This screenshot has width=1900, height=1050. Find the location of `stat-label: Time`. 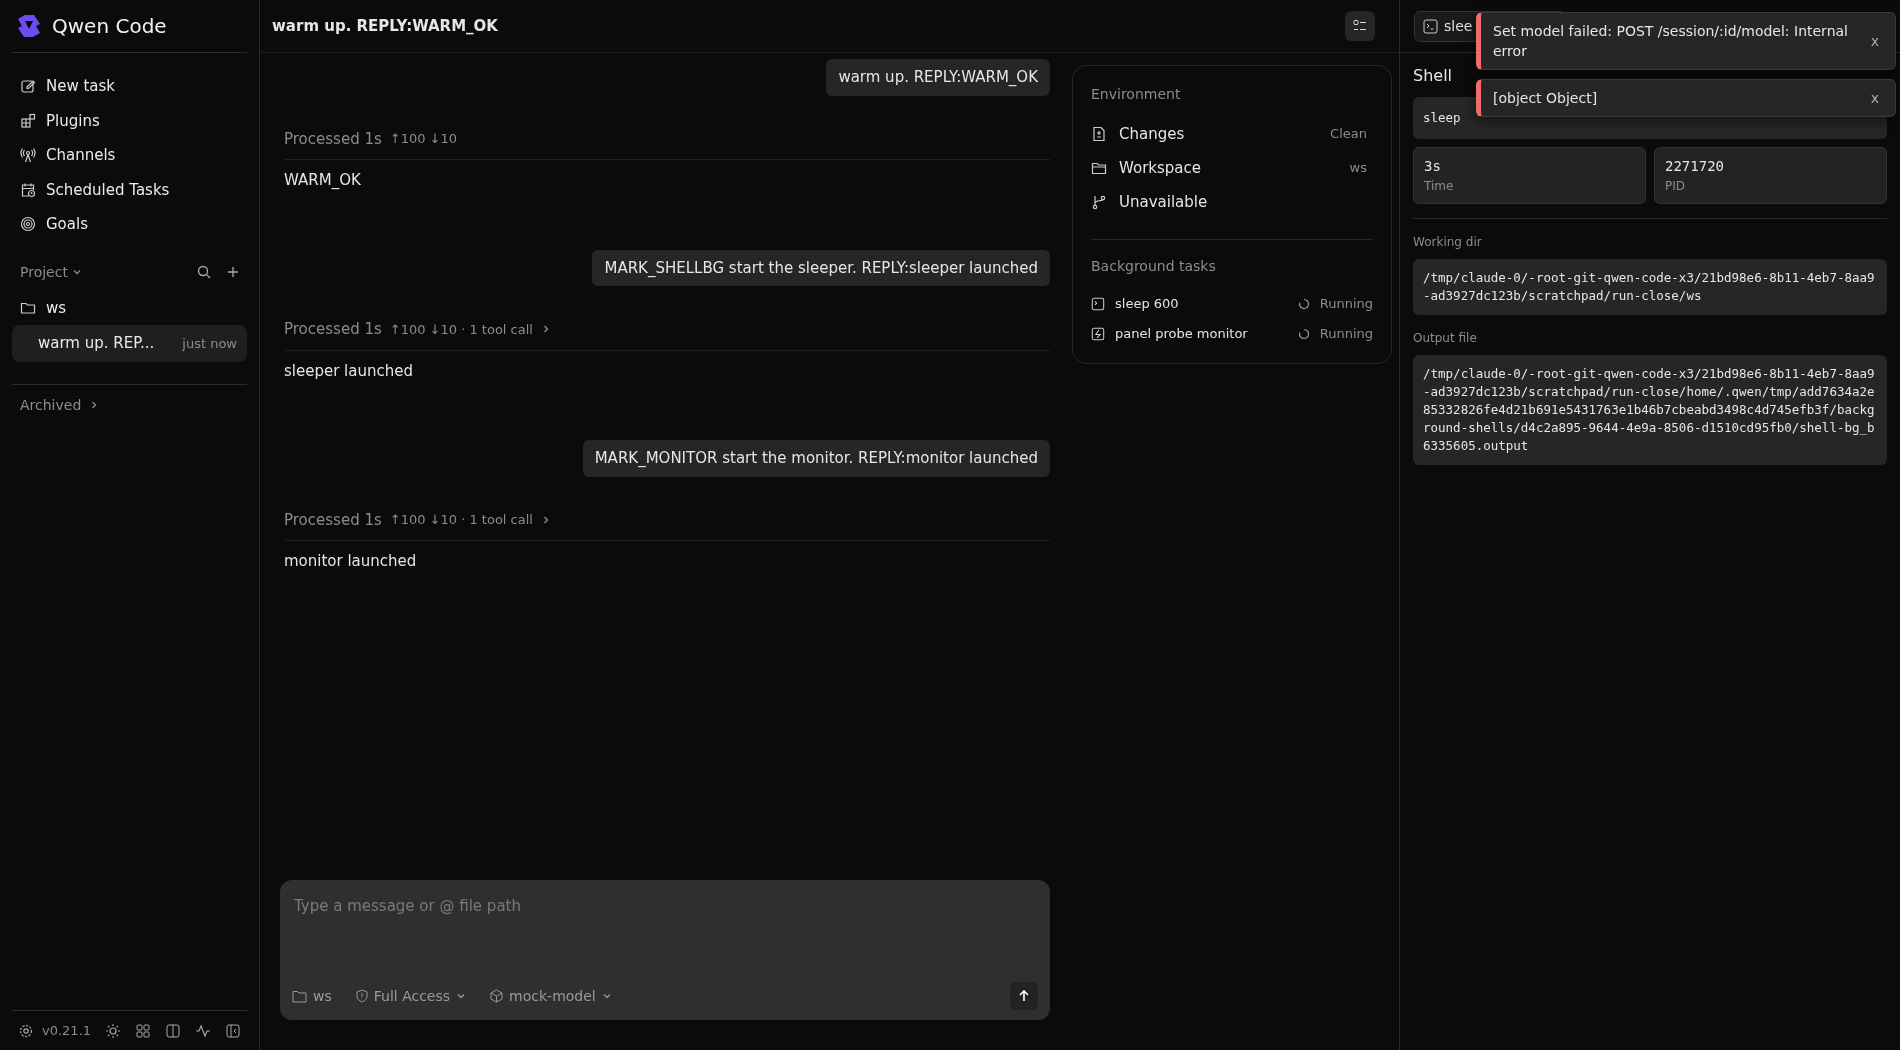

stat-label: Time is located at coordinates (1439, 186).